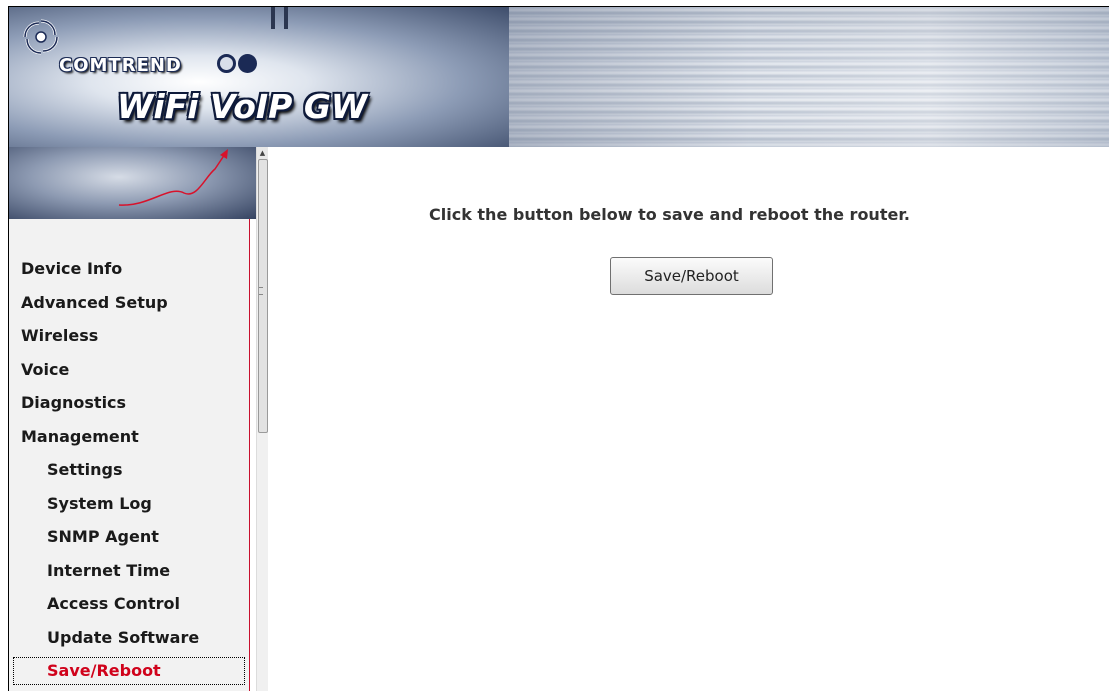  What do you see at coordinates (226, 63) in the screenshot?
I see `hollow-dot-icon` at bounding box center [226, 63].